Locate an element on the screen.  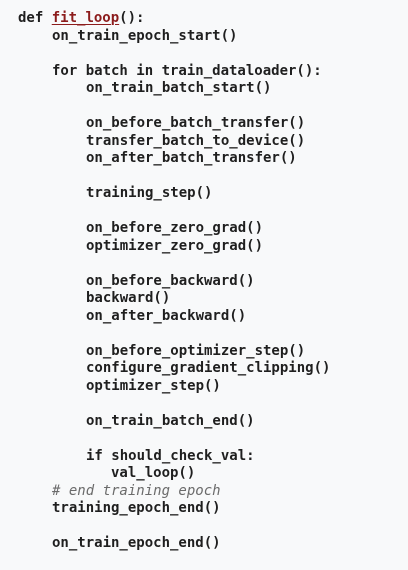
code-line: on_after_batch_transfer() is located at coordinates (191, 158).